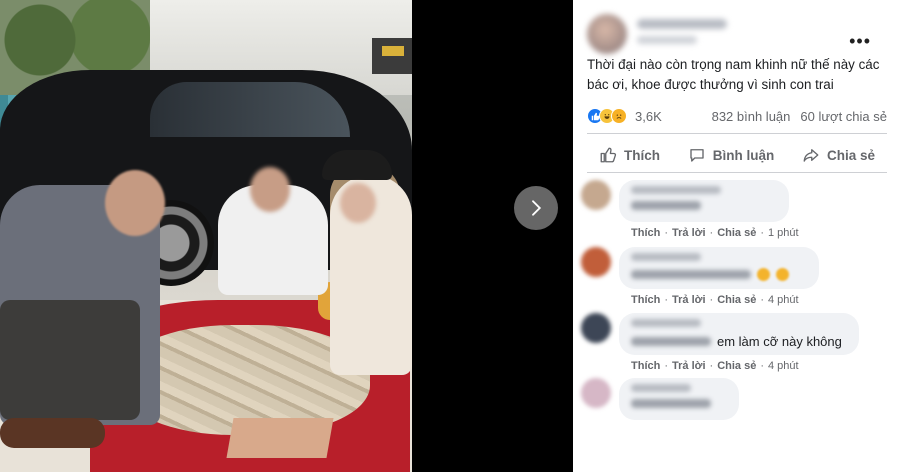 The height and width of the screenshot is (472, 900). I want to click on comment-time: 1 phút, so click(783, 233).